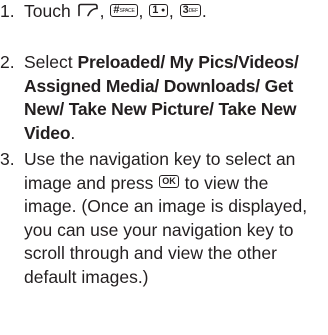  Describe the element at coordinates (7, 11) in the screenshot. I see `step-number: 1.` at that location.